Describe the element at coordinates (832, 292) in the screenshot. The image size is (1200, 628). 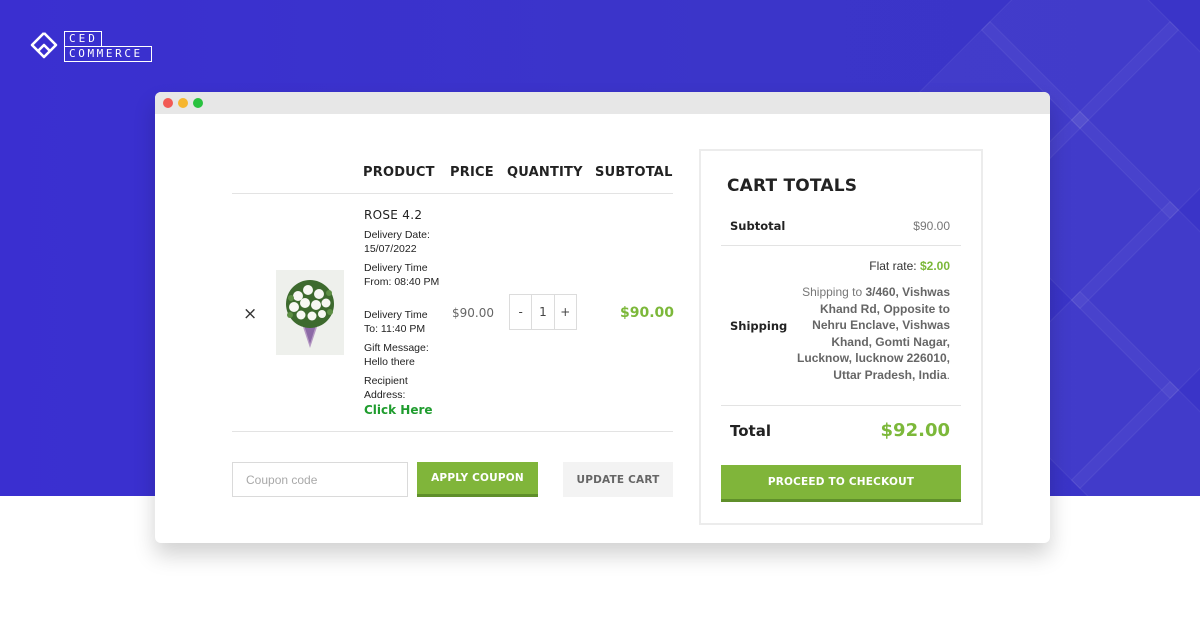
I see `shipping-to-label: Shipping to` at that location.